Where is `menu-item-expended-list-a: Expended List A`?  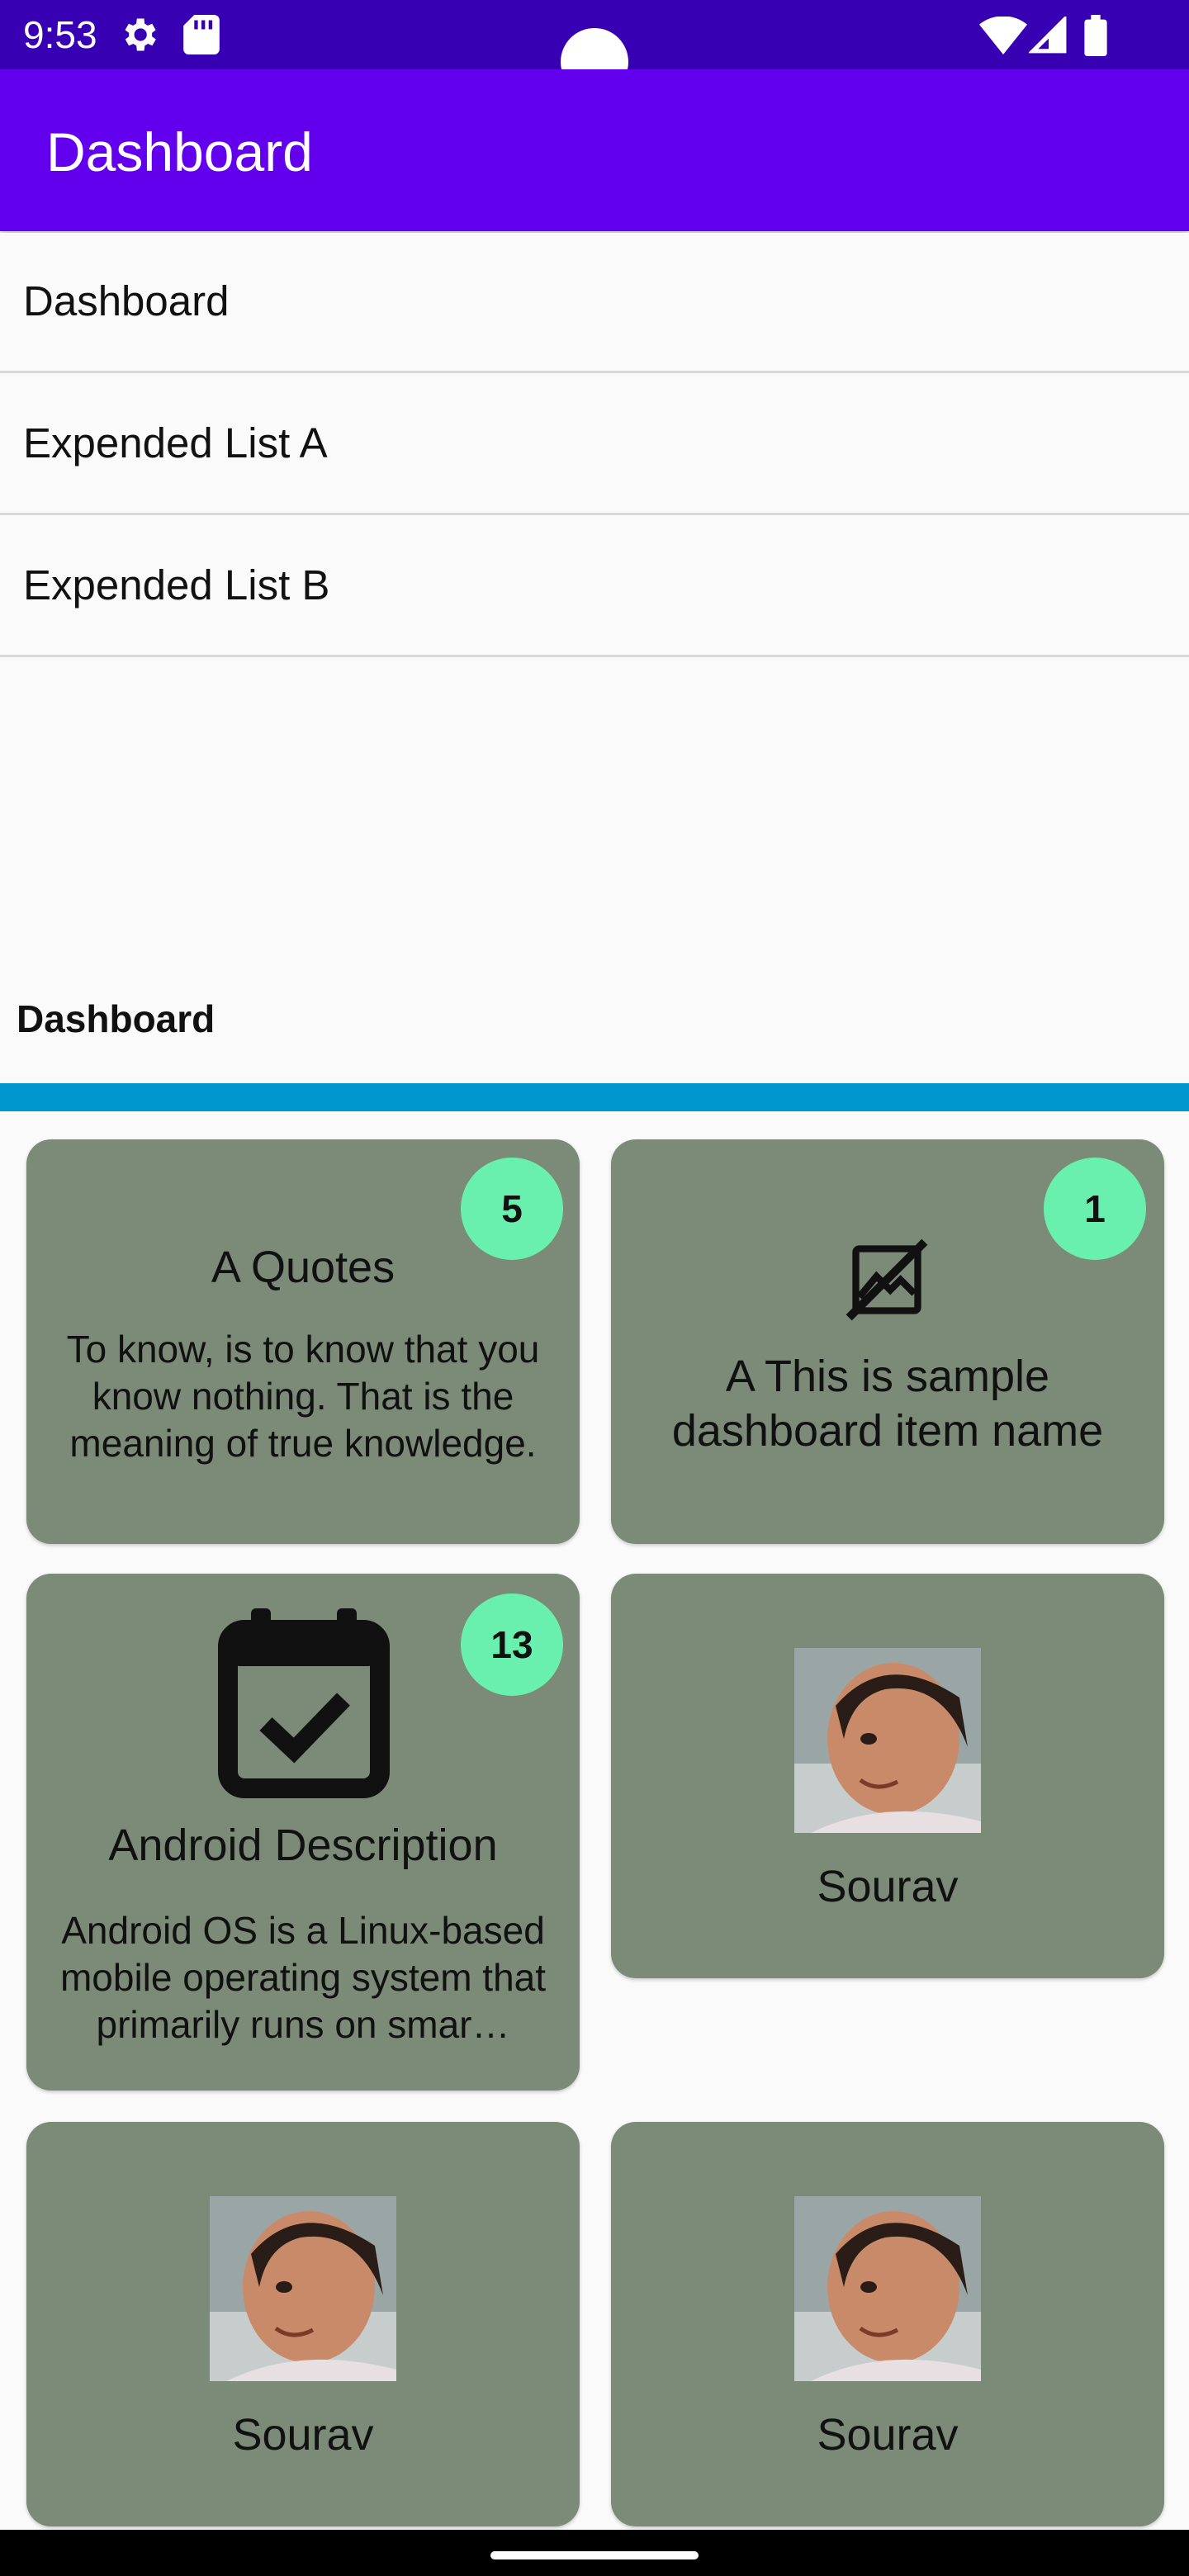
menu-item-expended-list-a: Expended List A is located at coordinates (594, 445).